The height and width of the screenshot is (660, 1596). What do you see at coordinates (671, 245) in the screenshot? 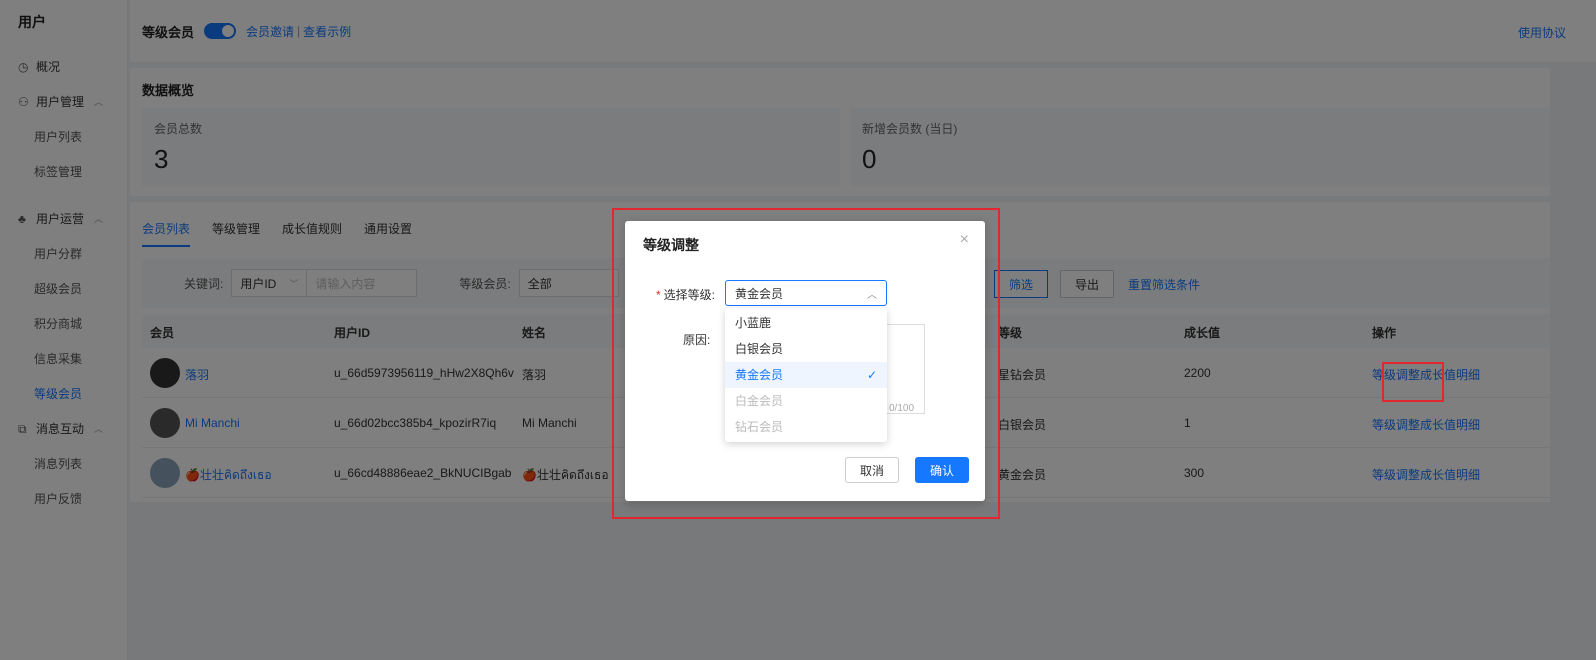
I see `modal-title: 等级调整` at bounding box center [671, 245].